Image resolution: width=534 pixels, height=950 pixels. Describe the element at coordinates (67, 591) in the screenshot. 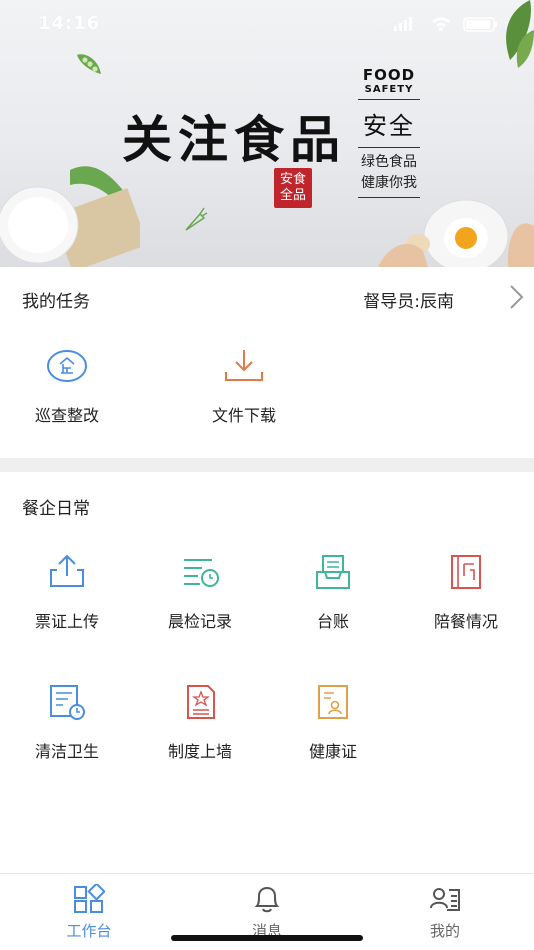

I see `daily-tile-receipt-upload: 票证上传` at that location.